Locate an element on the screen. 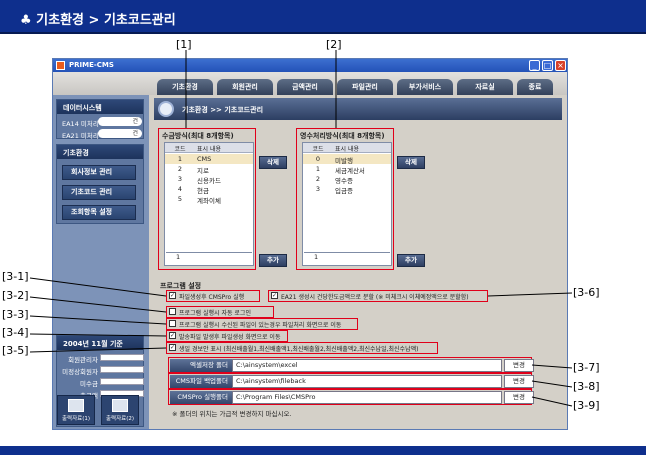 The width and height of the screenshot is (646, 455). callout-3-9: [3-9] is located at coordinates (586, 405).